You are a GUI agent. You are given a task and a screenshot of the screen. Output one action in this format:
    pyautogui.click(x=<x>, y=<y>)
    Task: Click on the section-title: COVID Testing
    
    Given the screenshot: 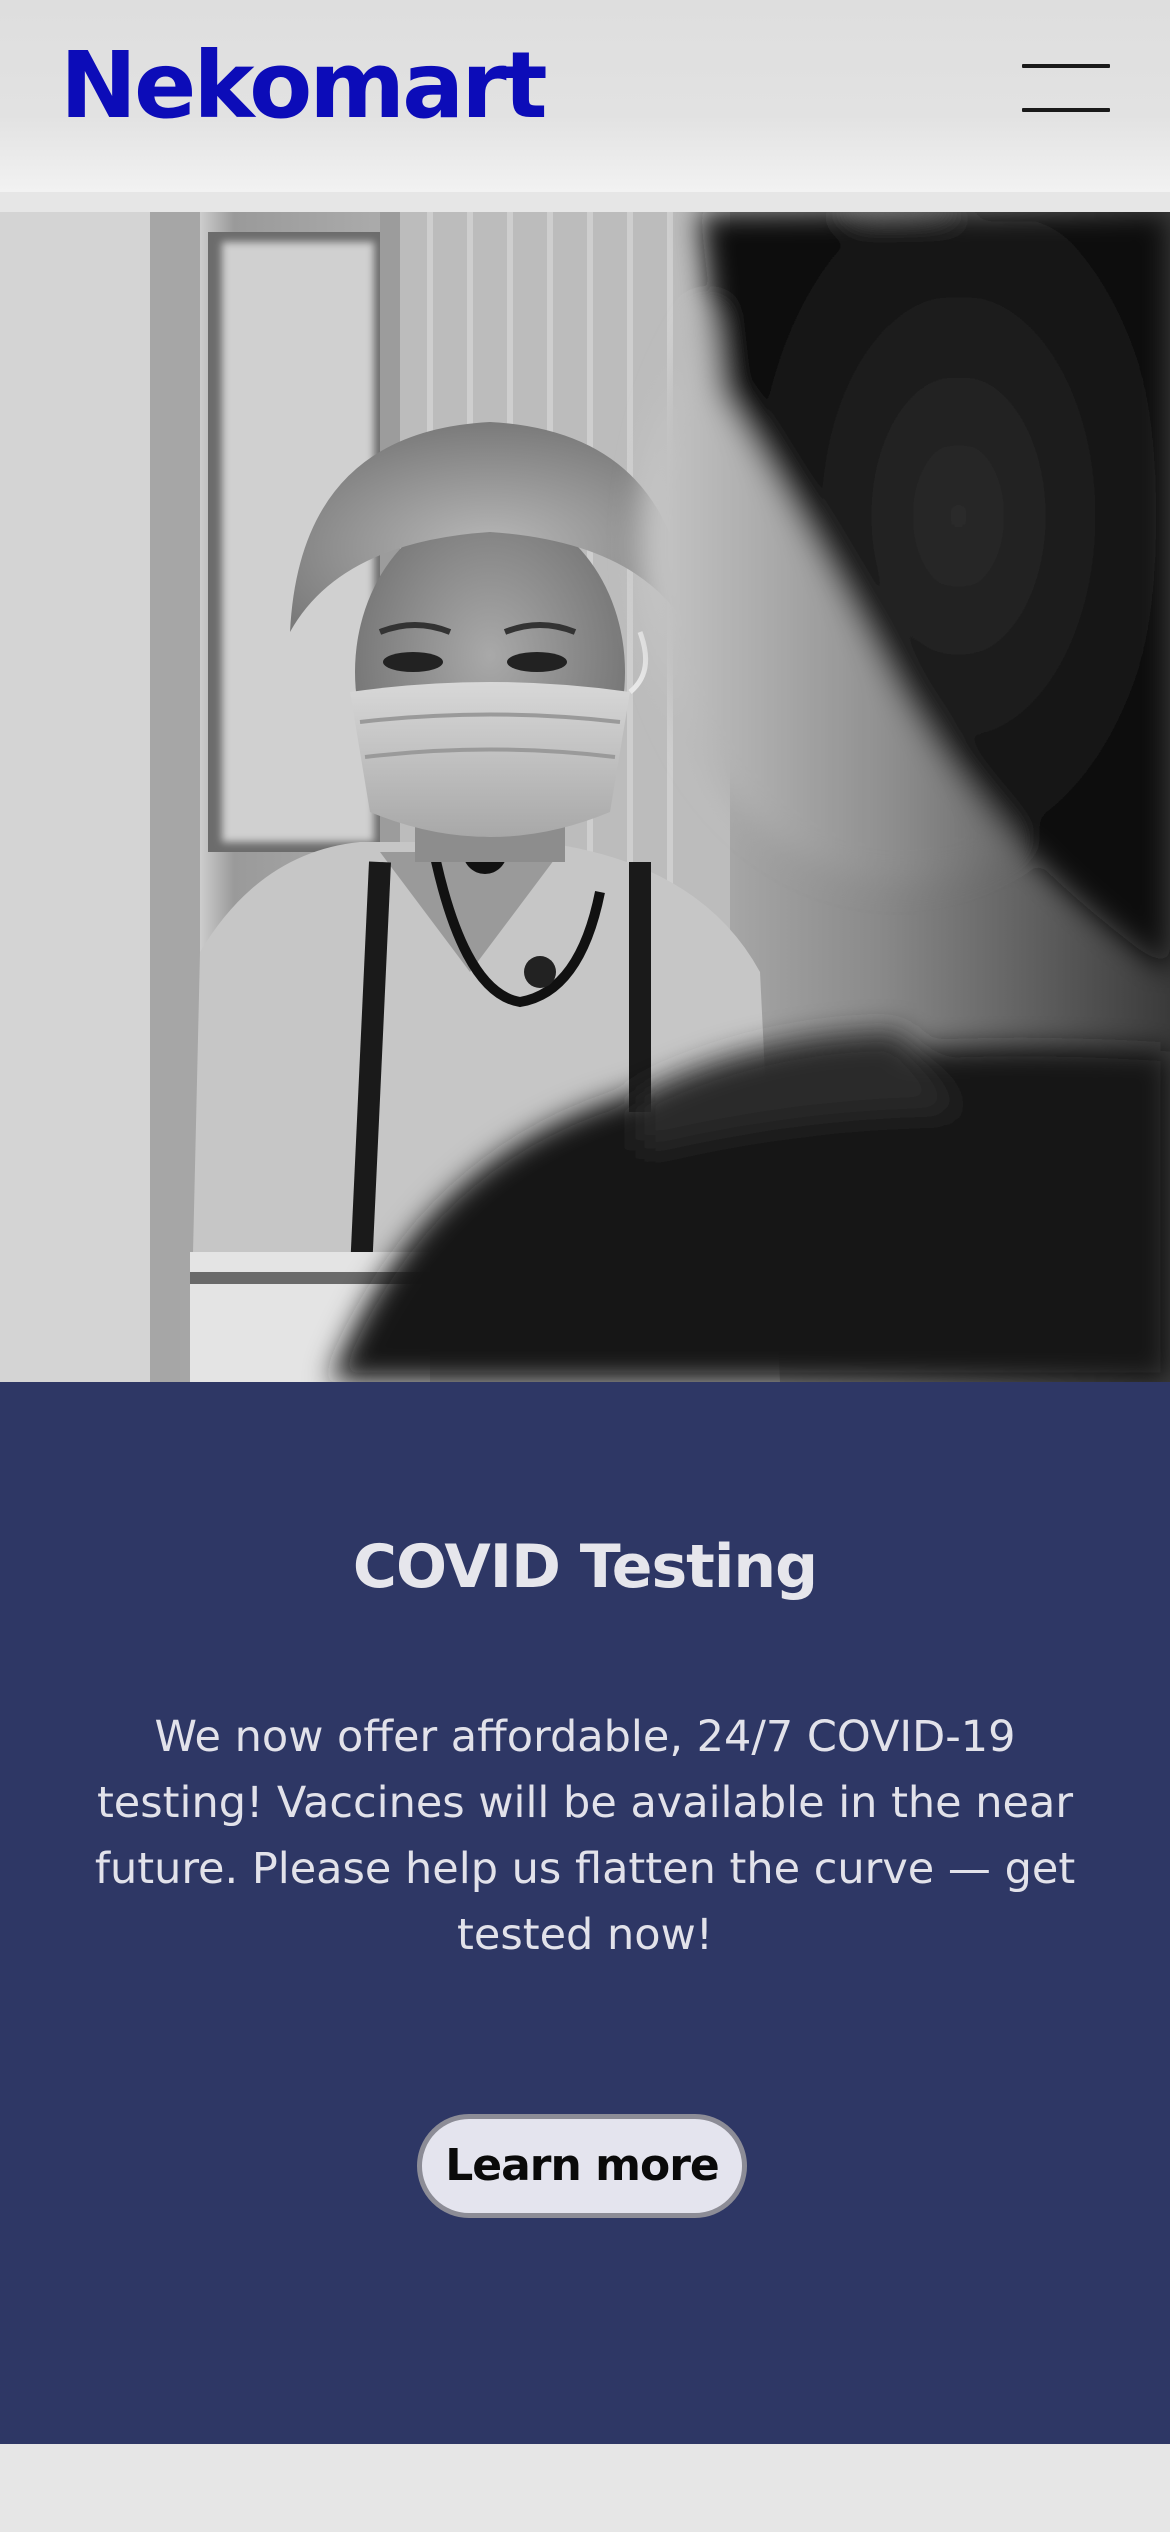 What is the action you would take?
    pyautogui.click(x=585, y=1567)
    